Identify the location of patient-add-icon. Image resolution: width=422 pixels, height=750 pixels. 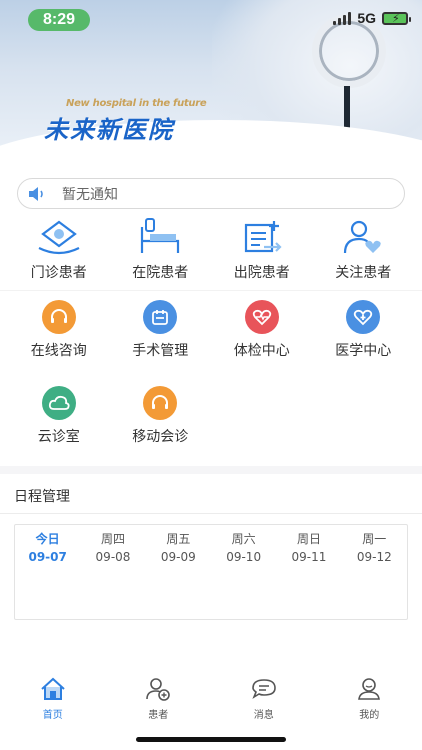
(158, 689).